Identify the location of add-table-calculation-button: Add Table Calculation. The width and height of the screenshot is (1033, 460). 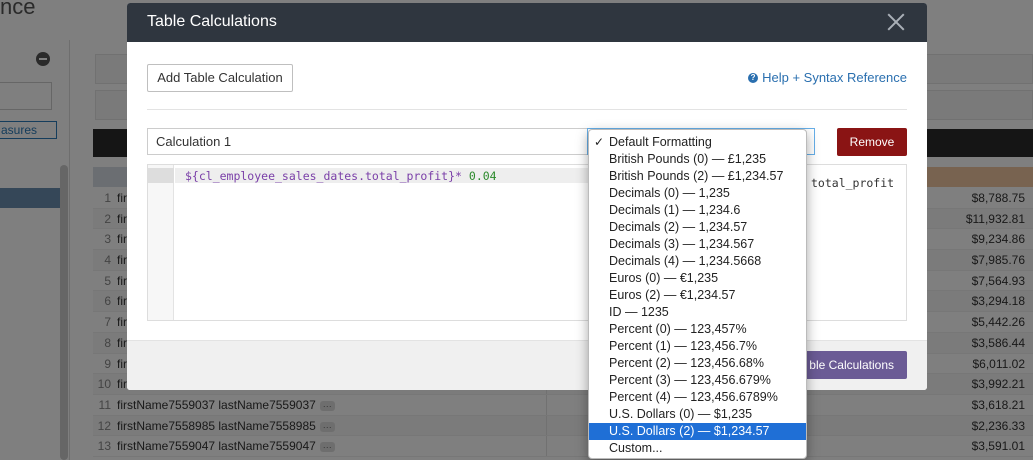
(220, 78).